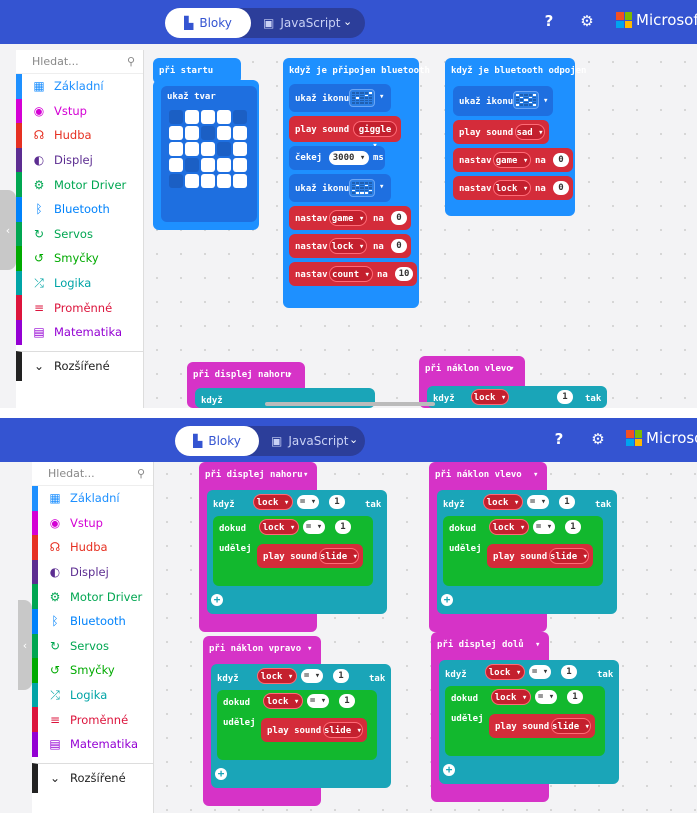 Image resolution: width=697 pixels, height=813 pixels. What do you see at coordinates (79, 365) in the screenshot?
I see `category-advanced: ⌄ Rozšířené` at bounding box center [79, 365].